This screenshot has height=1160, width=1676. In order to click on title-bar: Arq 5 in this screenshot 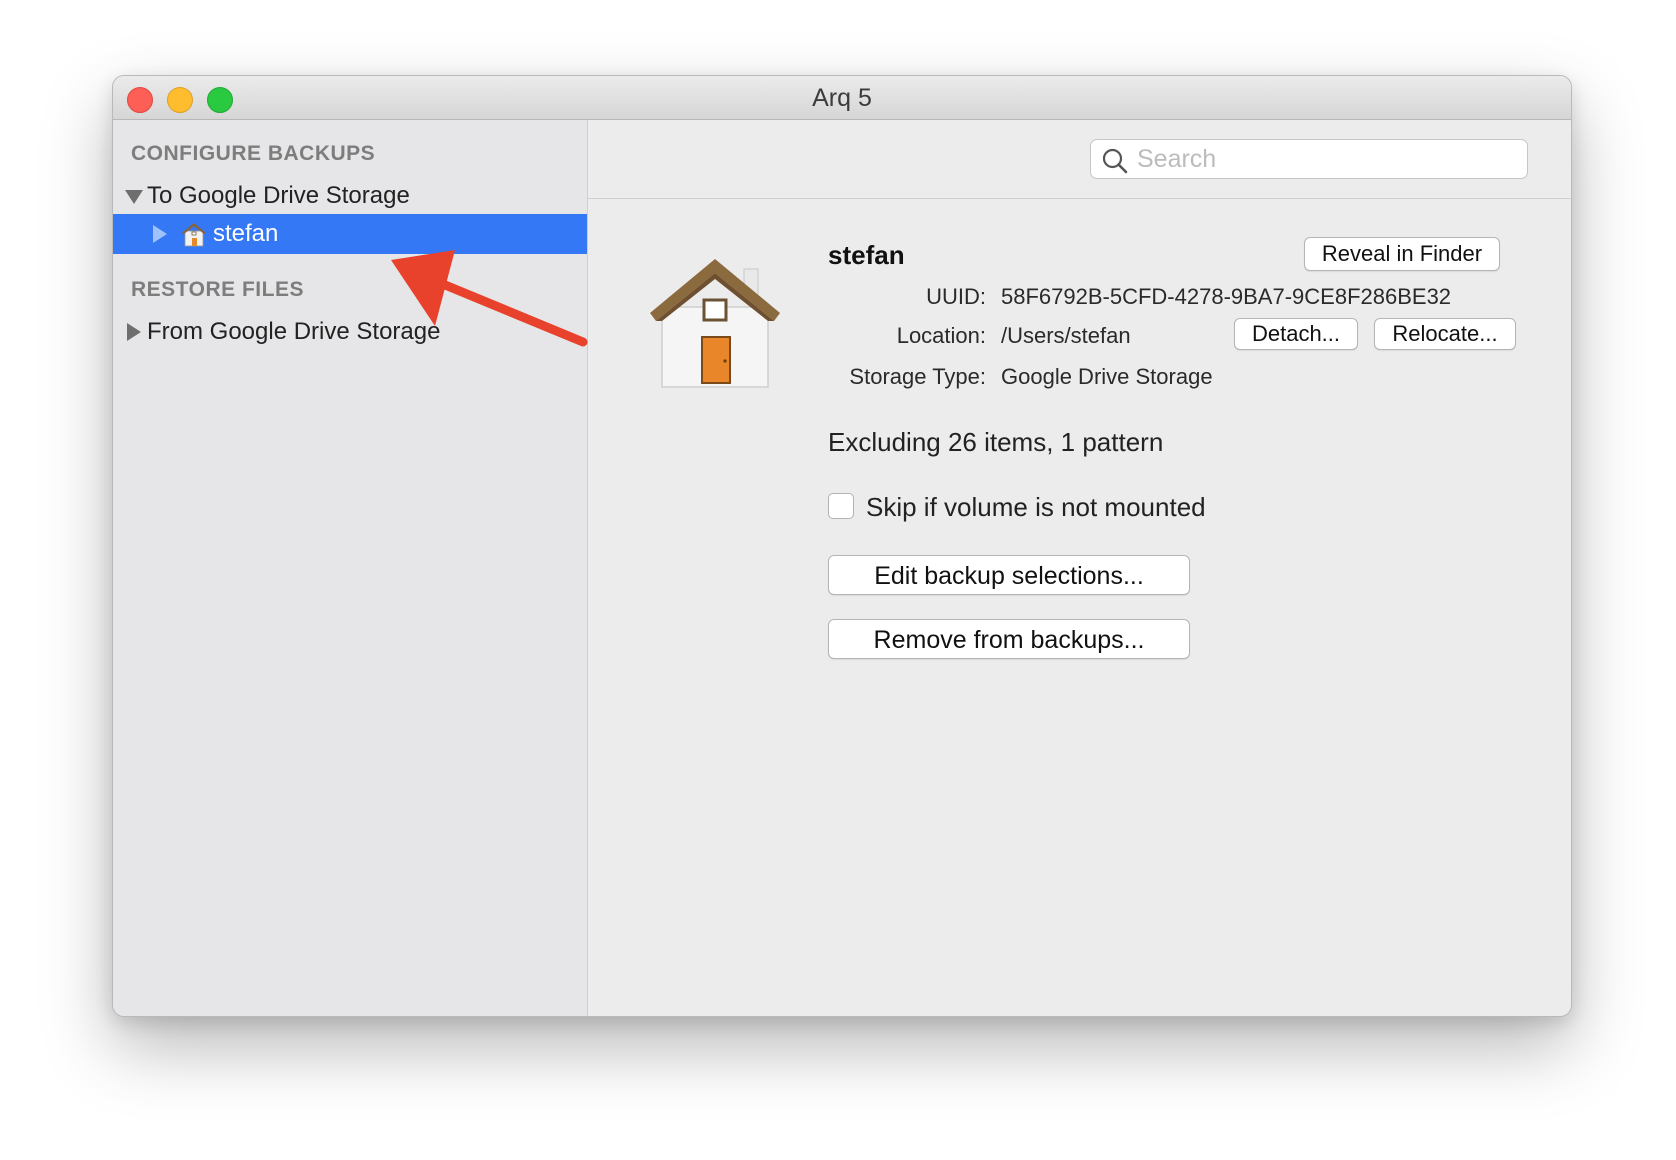, I will do `click(842, 98)`.